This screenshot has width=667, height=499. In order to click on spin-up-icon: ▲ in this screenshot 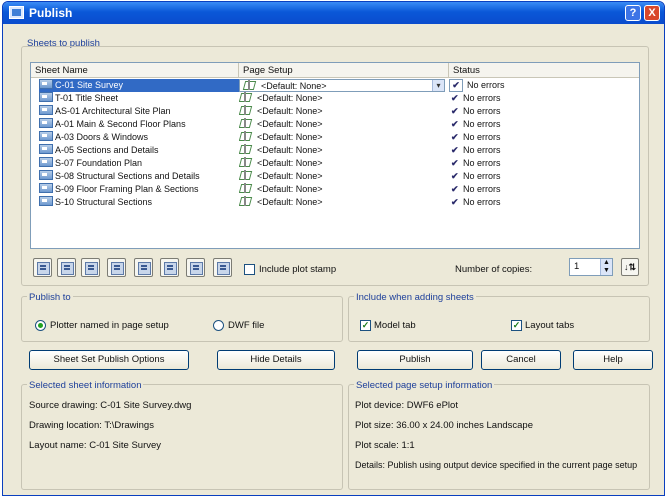, I will do `click(606, 263)`.